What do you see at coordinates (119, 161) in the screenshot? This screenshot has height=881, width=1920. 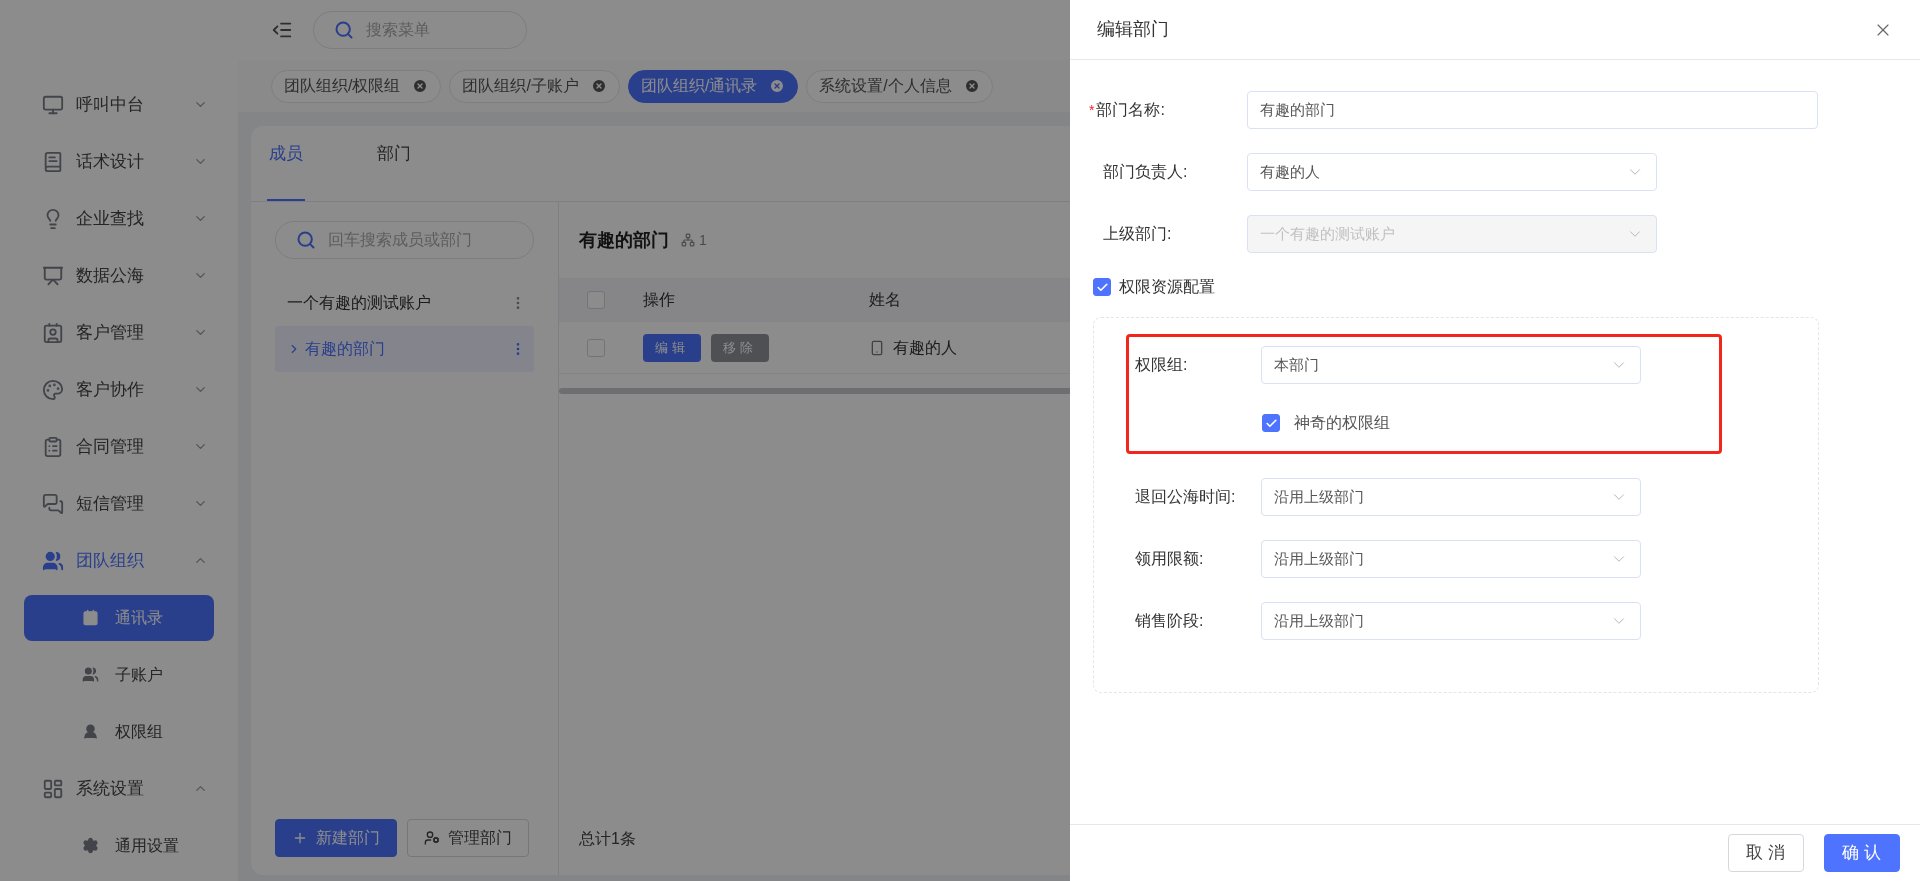 I see `sidebar-item: 话术设计` at bounding box center [119, 161].